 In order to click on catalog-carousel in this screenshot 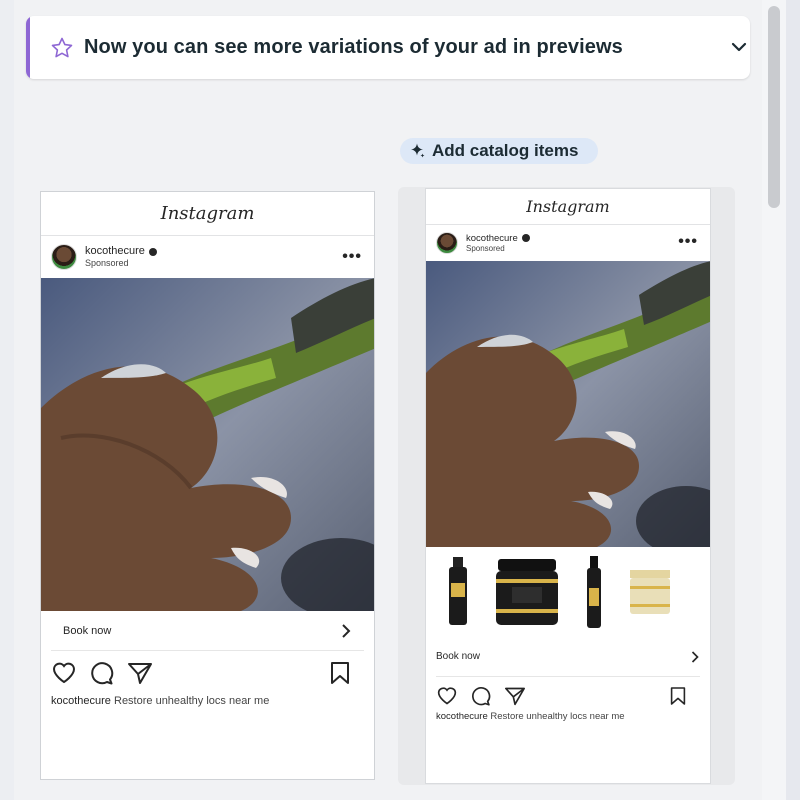, I will do `click(568, 592)`.